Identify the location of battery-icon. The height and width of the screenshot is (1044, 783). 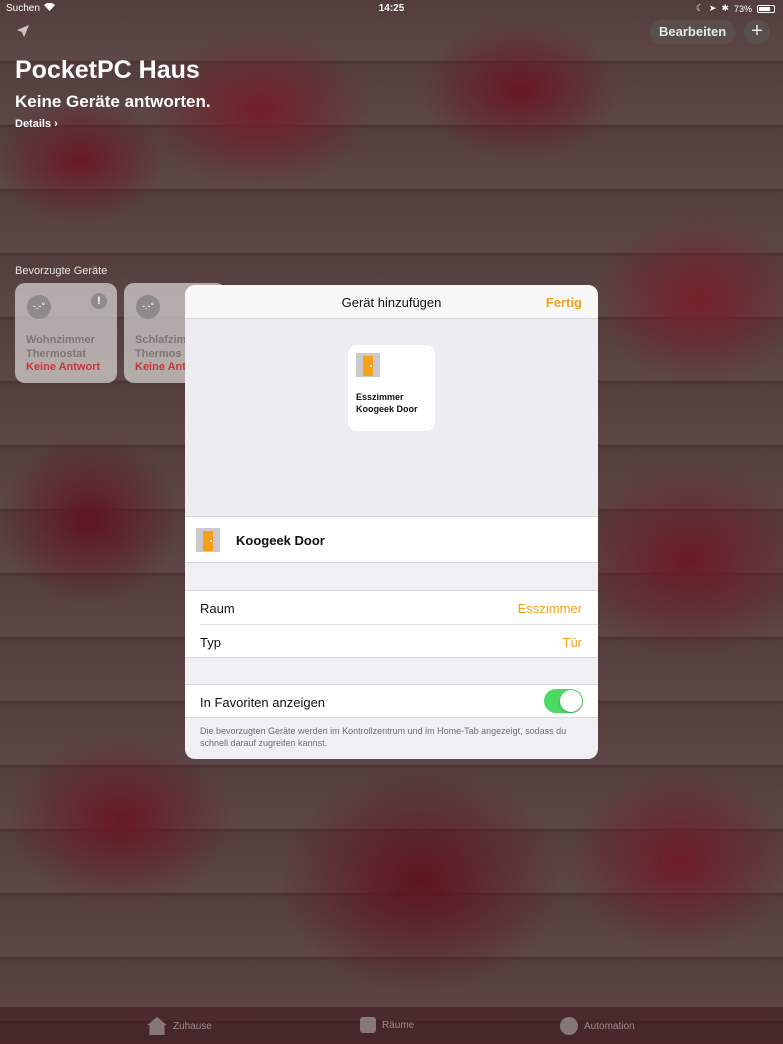
(766, 8).